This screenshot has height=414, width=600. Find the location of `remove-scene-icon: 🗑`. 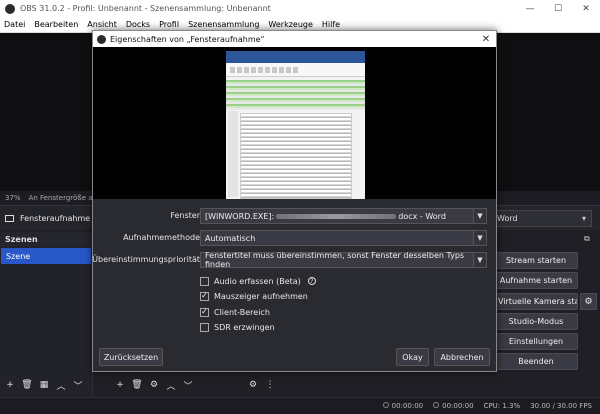

remove-scene-icon: 🗑 is located at coordinates (27, 385).